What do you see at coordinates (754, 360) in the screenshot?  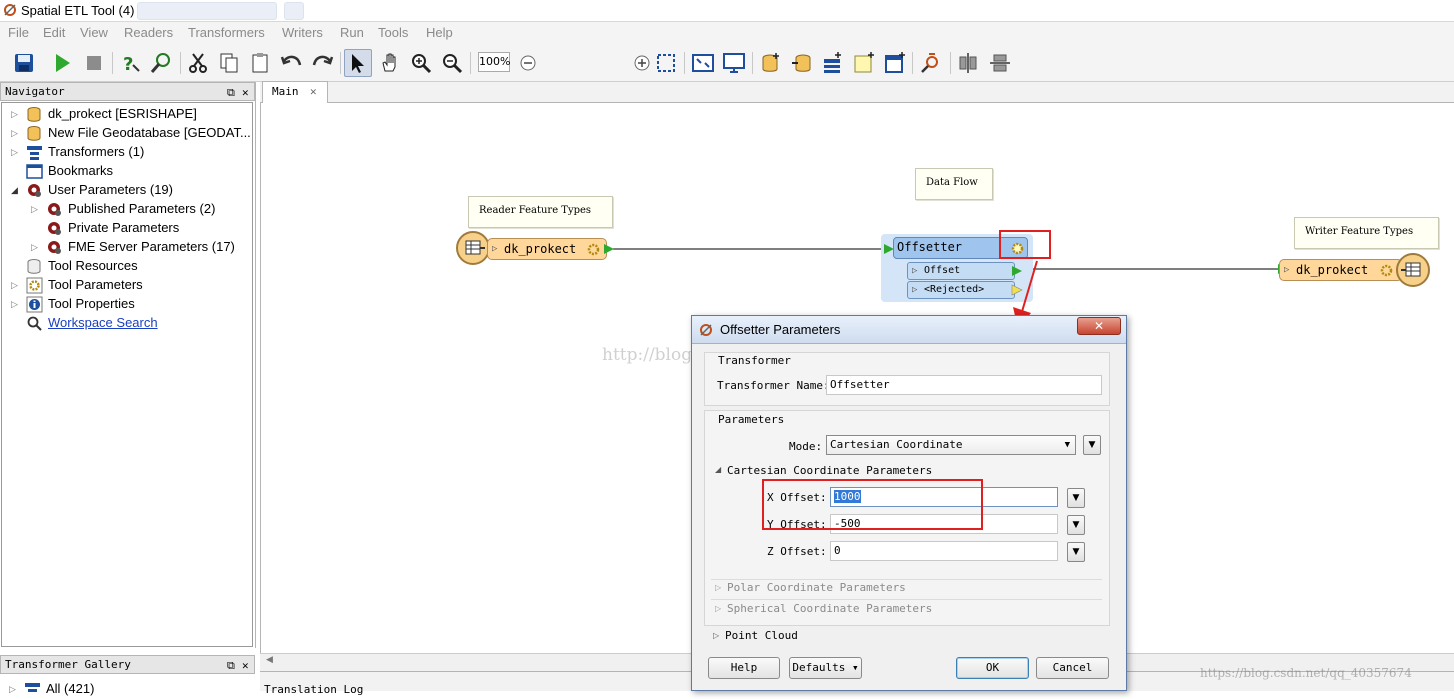 I see `transformer-group-title: Transformer` at bounding box center [754, 360].